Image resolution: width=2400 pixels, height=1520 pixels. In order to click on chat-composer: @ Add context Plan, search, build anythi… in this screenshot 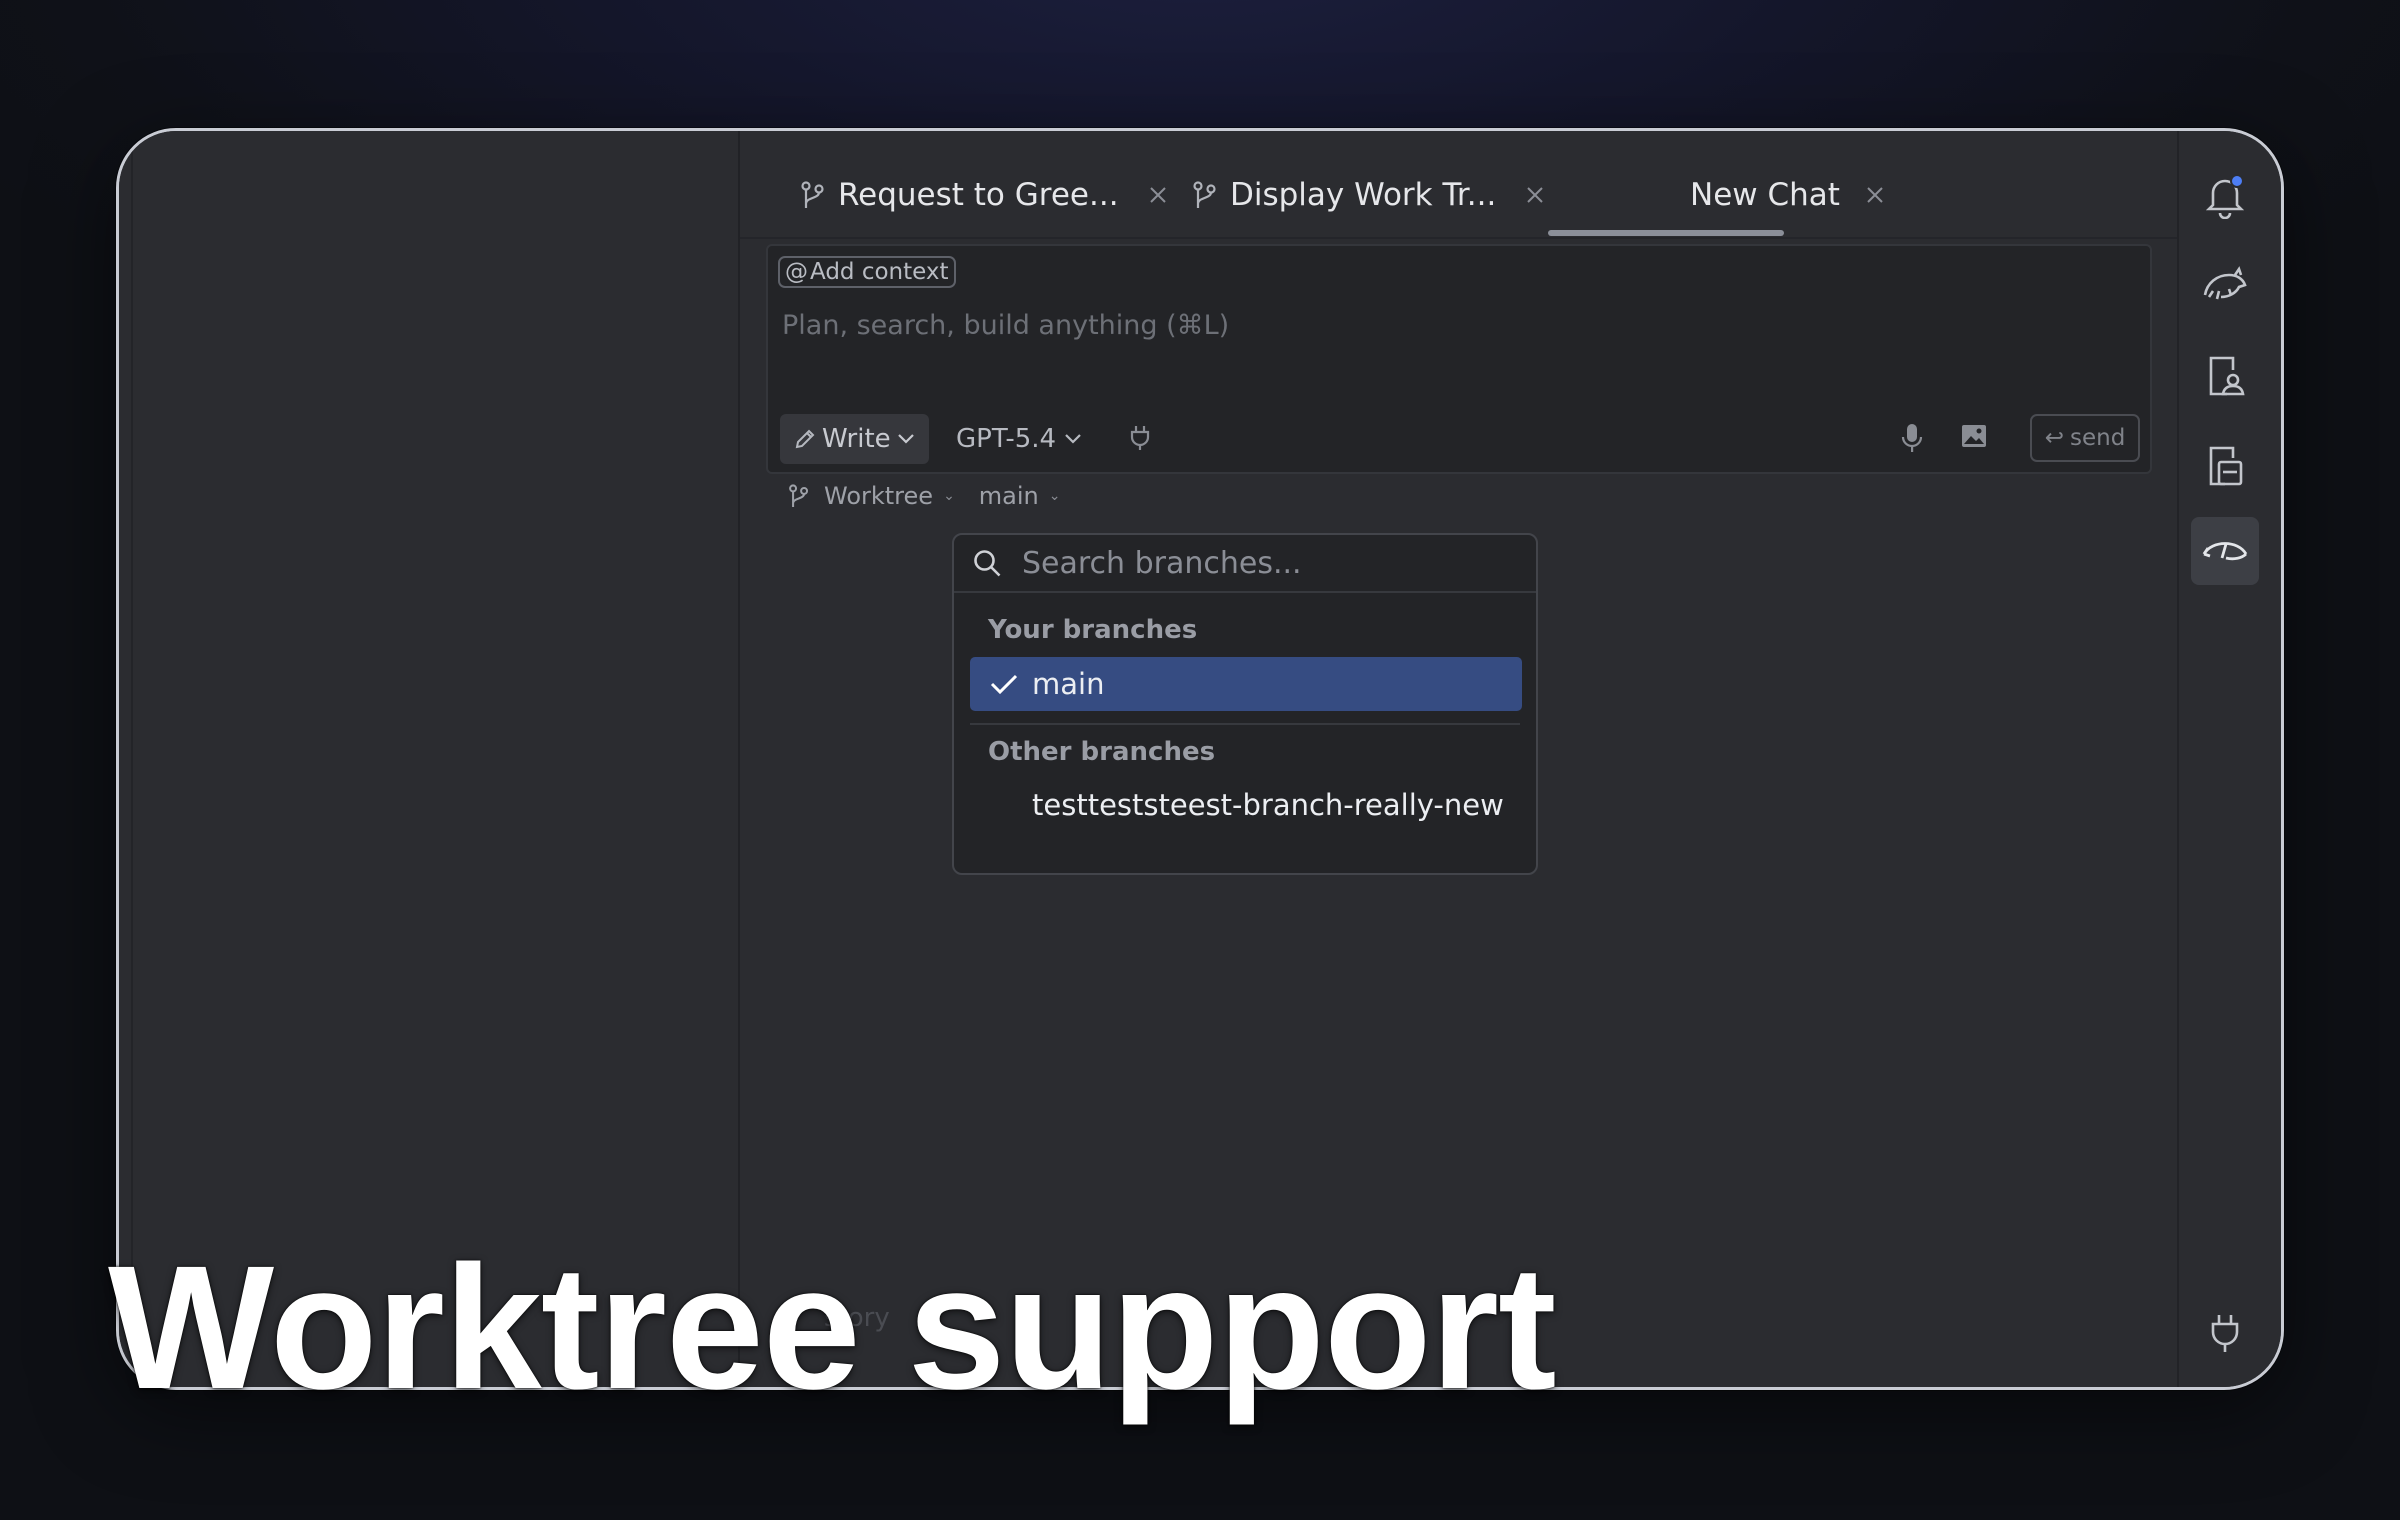, I will do `click(1459, 359)`.